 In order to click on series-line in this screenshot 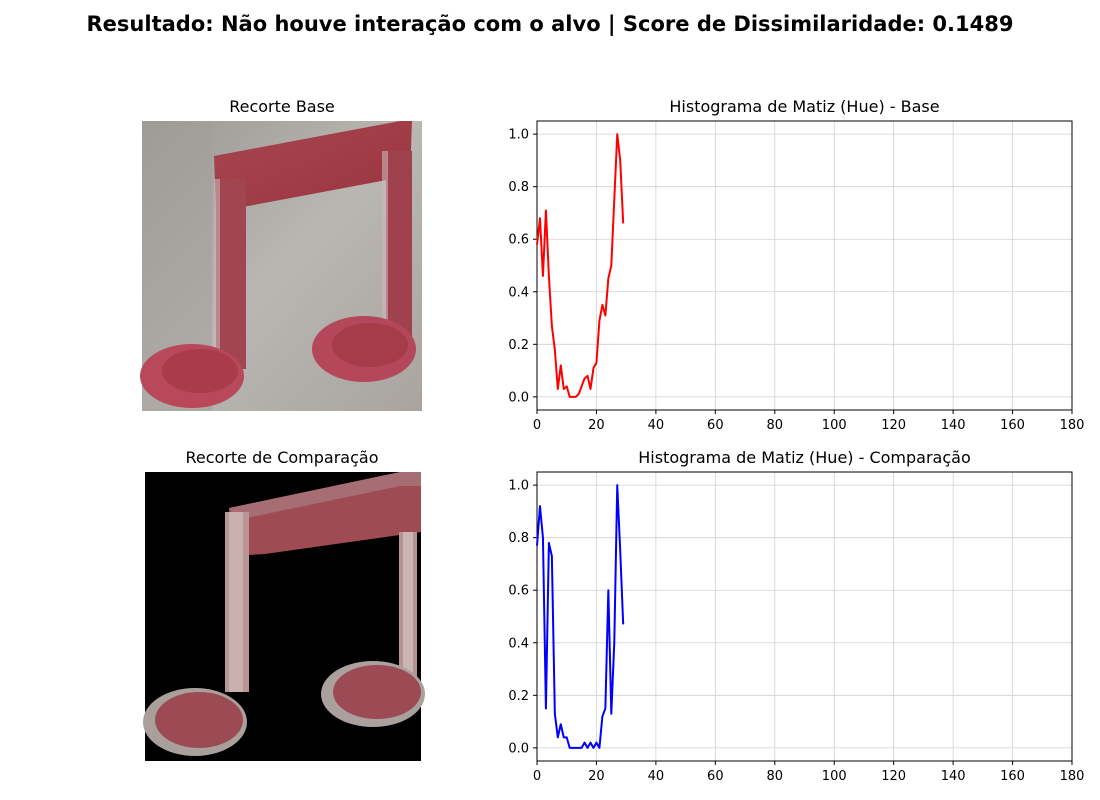, I will do `click(580, 616)`.